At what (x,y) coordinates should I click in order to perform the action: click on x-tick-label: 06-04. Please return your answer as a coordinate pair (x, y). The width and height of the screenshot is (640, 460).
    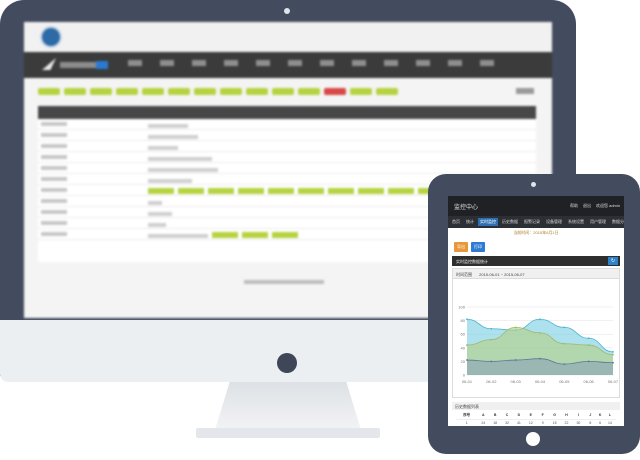
    Looking at the image, I should click on (540, 381).